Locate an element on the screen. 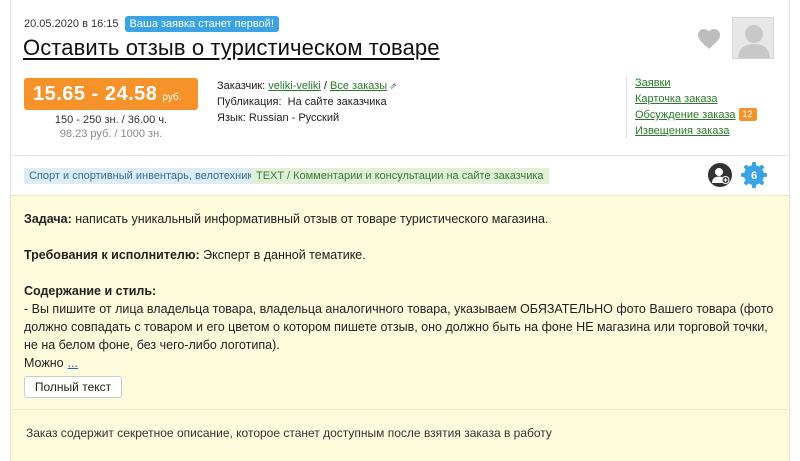 Image resolution: width=800 pixels, height=461 pixels. notification-link: Извещения заказа is located at coordinates (696, 131).